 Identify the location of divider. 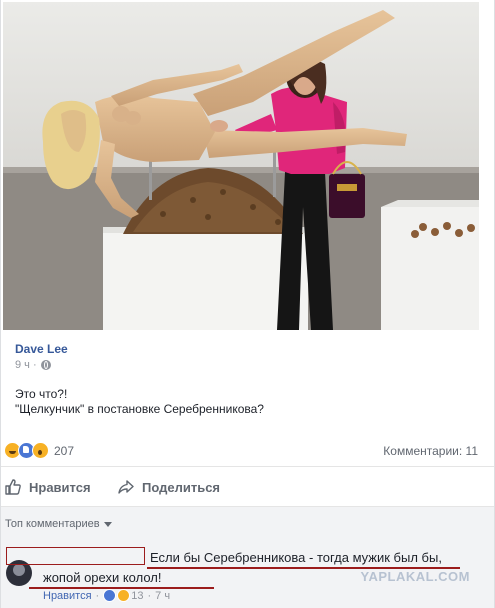
(247, 466).